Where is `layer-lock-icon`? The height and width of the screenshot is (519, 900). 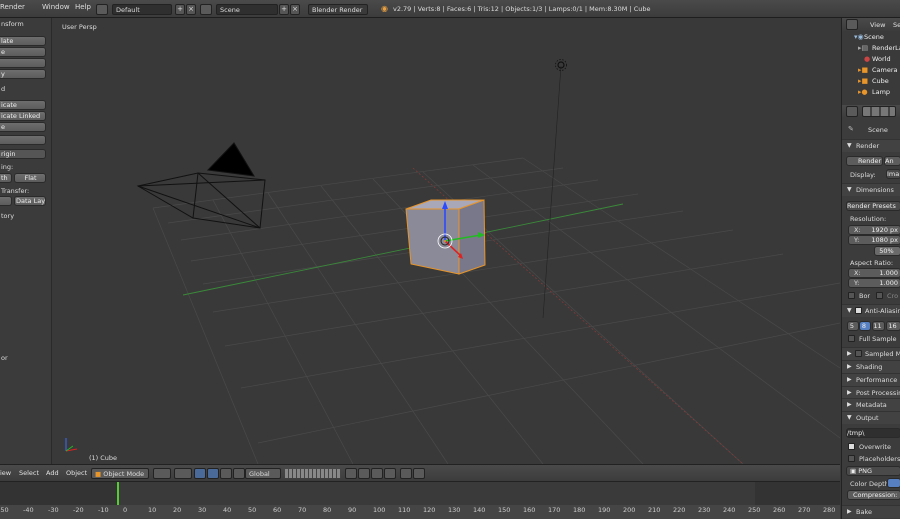 layer-lock-icon is located at coordinates (351, 473).